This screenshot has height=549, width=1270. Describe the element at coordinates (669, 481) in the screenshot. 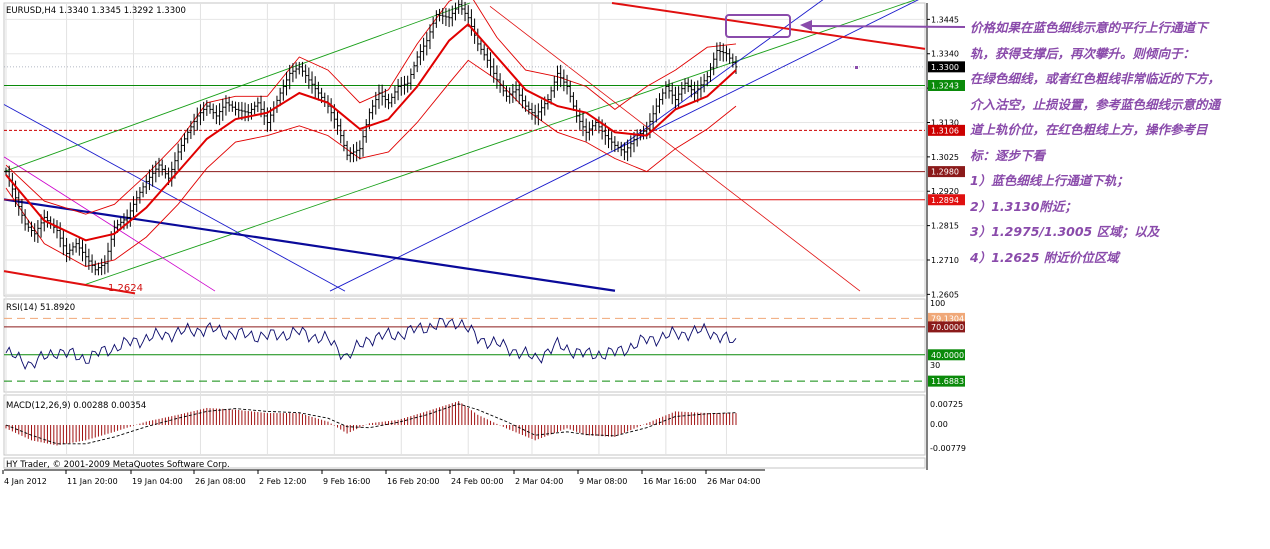

I see `time-tick-label: 16 Mar 16:00` at that location.